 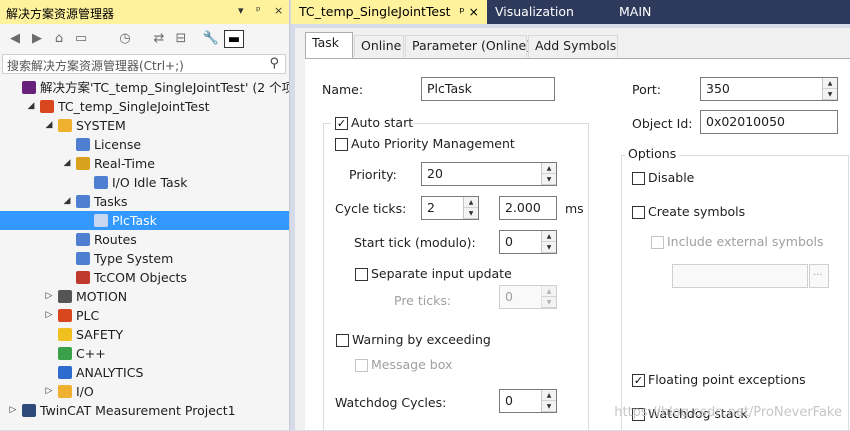 I want to click on tab-task: Task, so click(x=329, y=45).